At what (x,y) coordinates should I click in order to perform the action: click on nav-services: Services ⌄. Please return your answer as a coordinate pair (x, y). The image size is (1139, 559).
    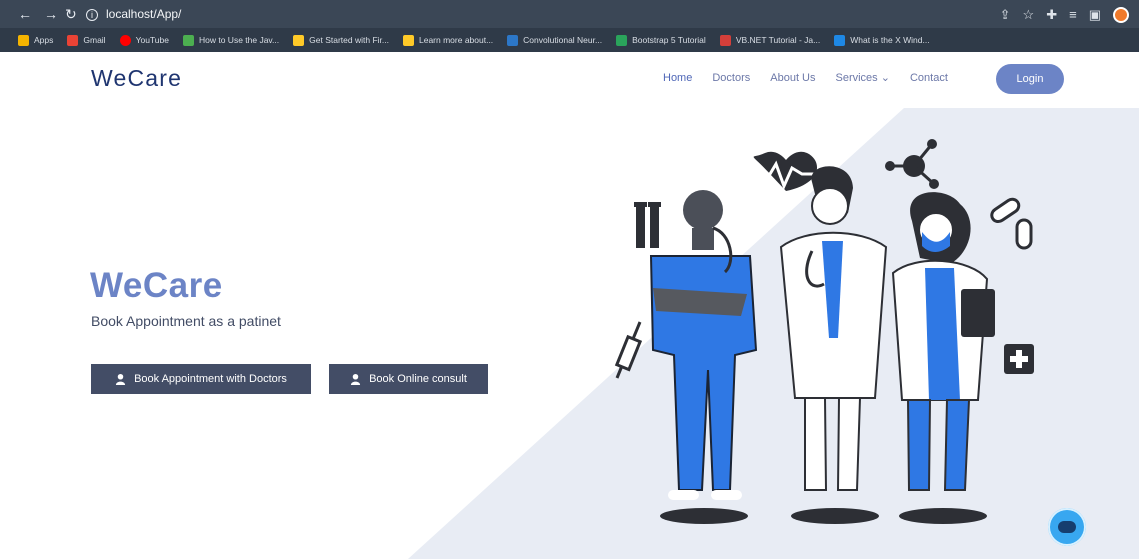
    Looking at the image, I should click on (863, 77).